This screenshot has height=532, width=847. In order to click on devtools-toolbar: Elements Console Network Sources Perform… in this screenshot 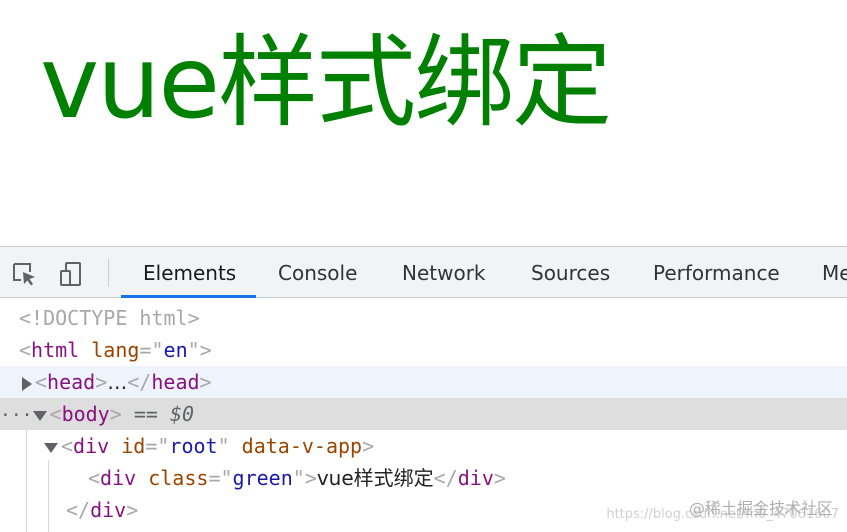, I will do `click(423, 272)`.